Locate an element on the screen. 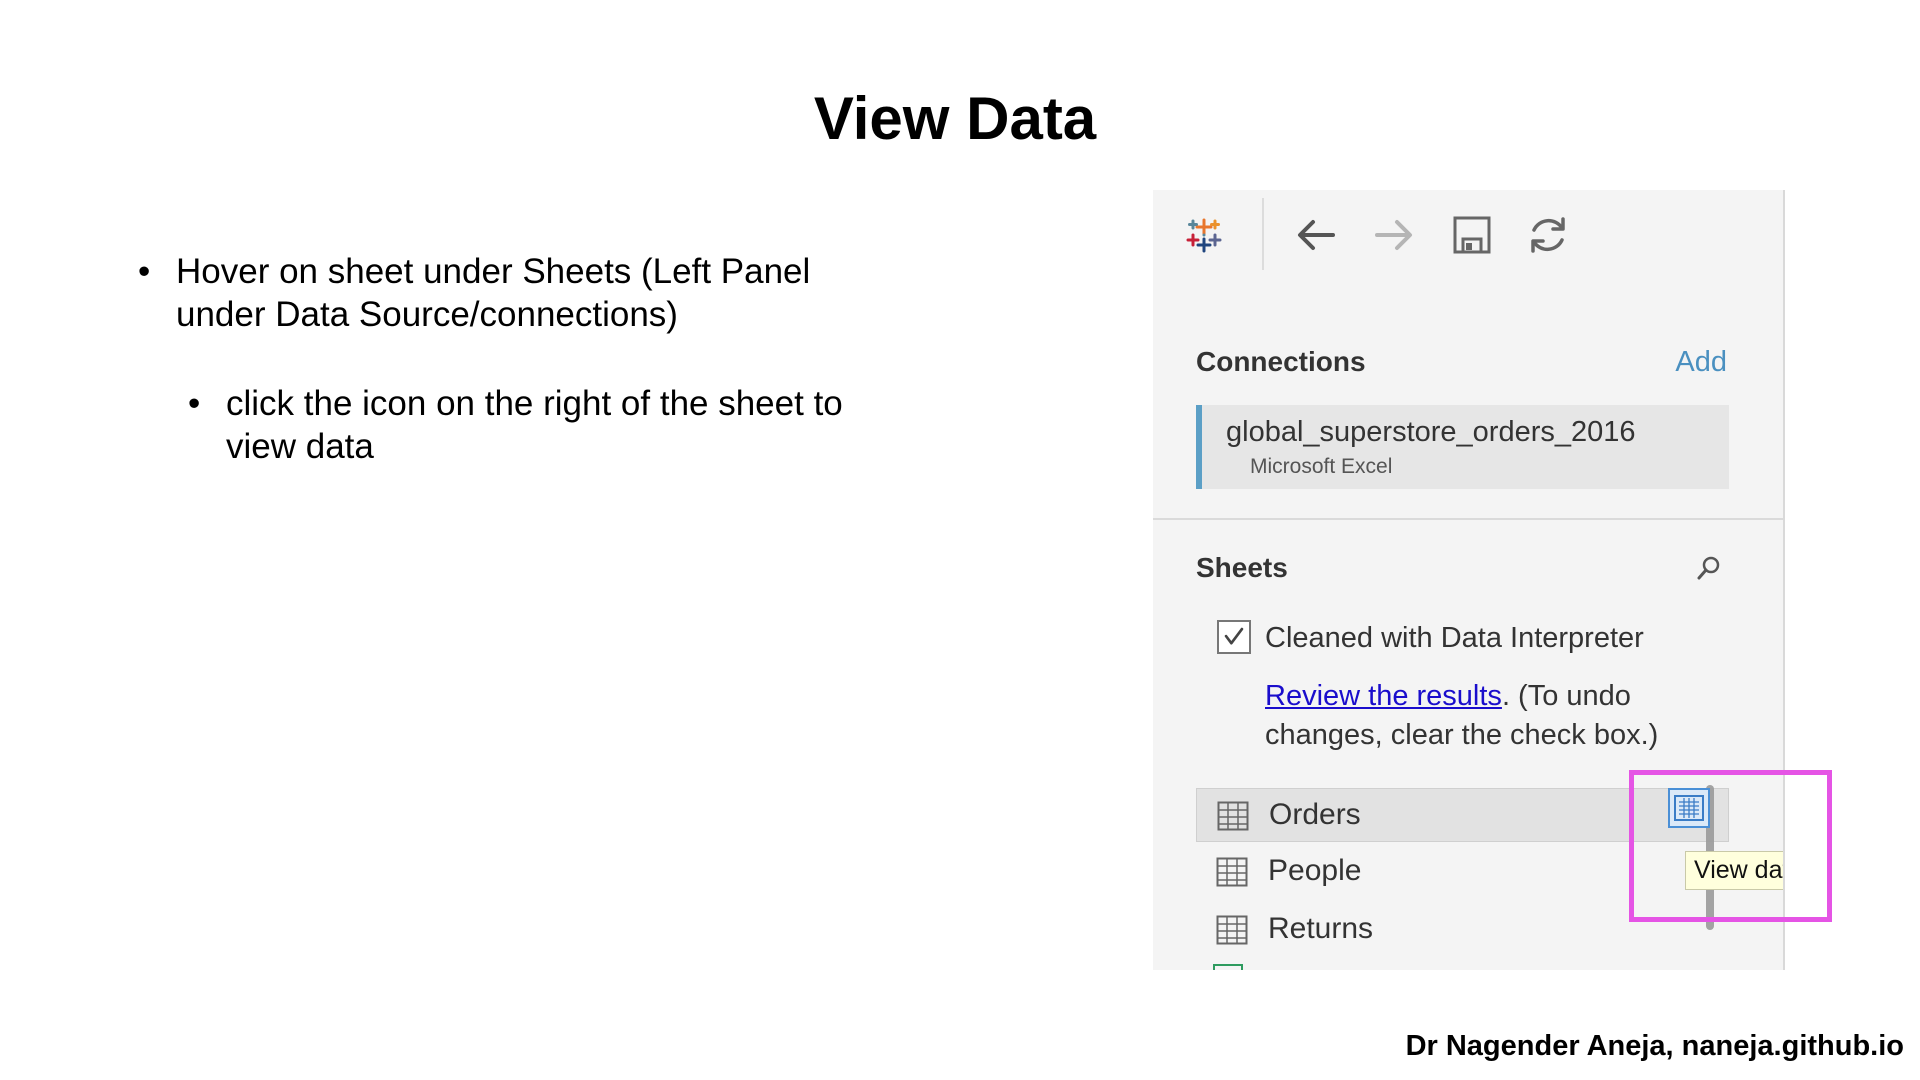 The height and width of the screenshot is (1080, 1920). tableau-logo-icon is located at coordinates (1204, 235).